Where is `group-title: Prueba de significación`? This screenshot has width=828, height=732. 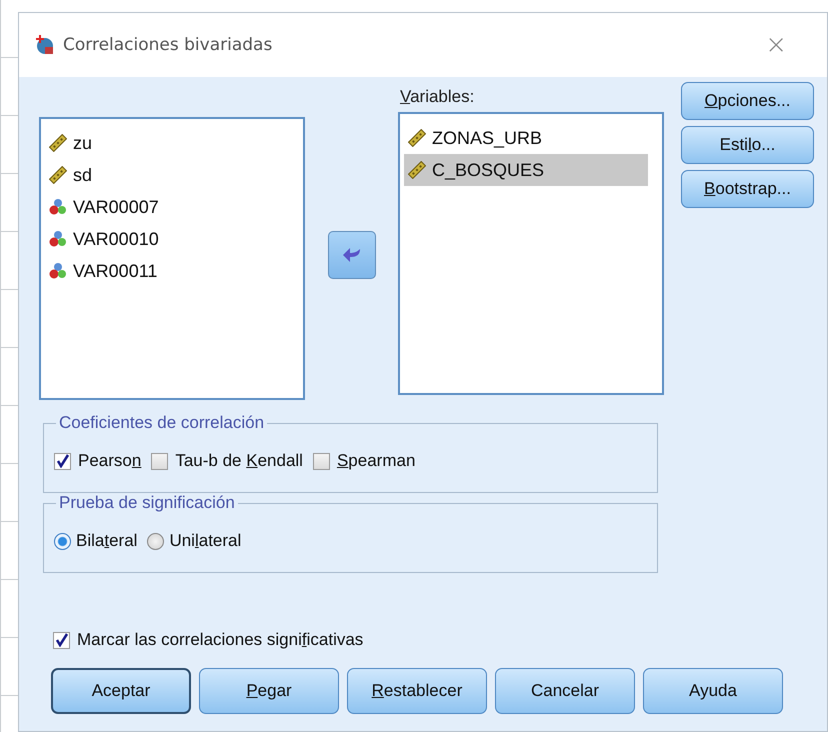
group-title: Prueba de significación is located at coordinates (147, 503).